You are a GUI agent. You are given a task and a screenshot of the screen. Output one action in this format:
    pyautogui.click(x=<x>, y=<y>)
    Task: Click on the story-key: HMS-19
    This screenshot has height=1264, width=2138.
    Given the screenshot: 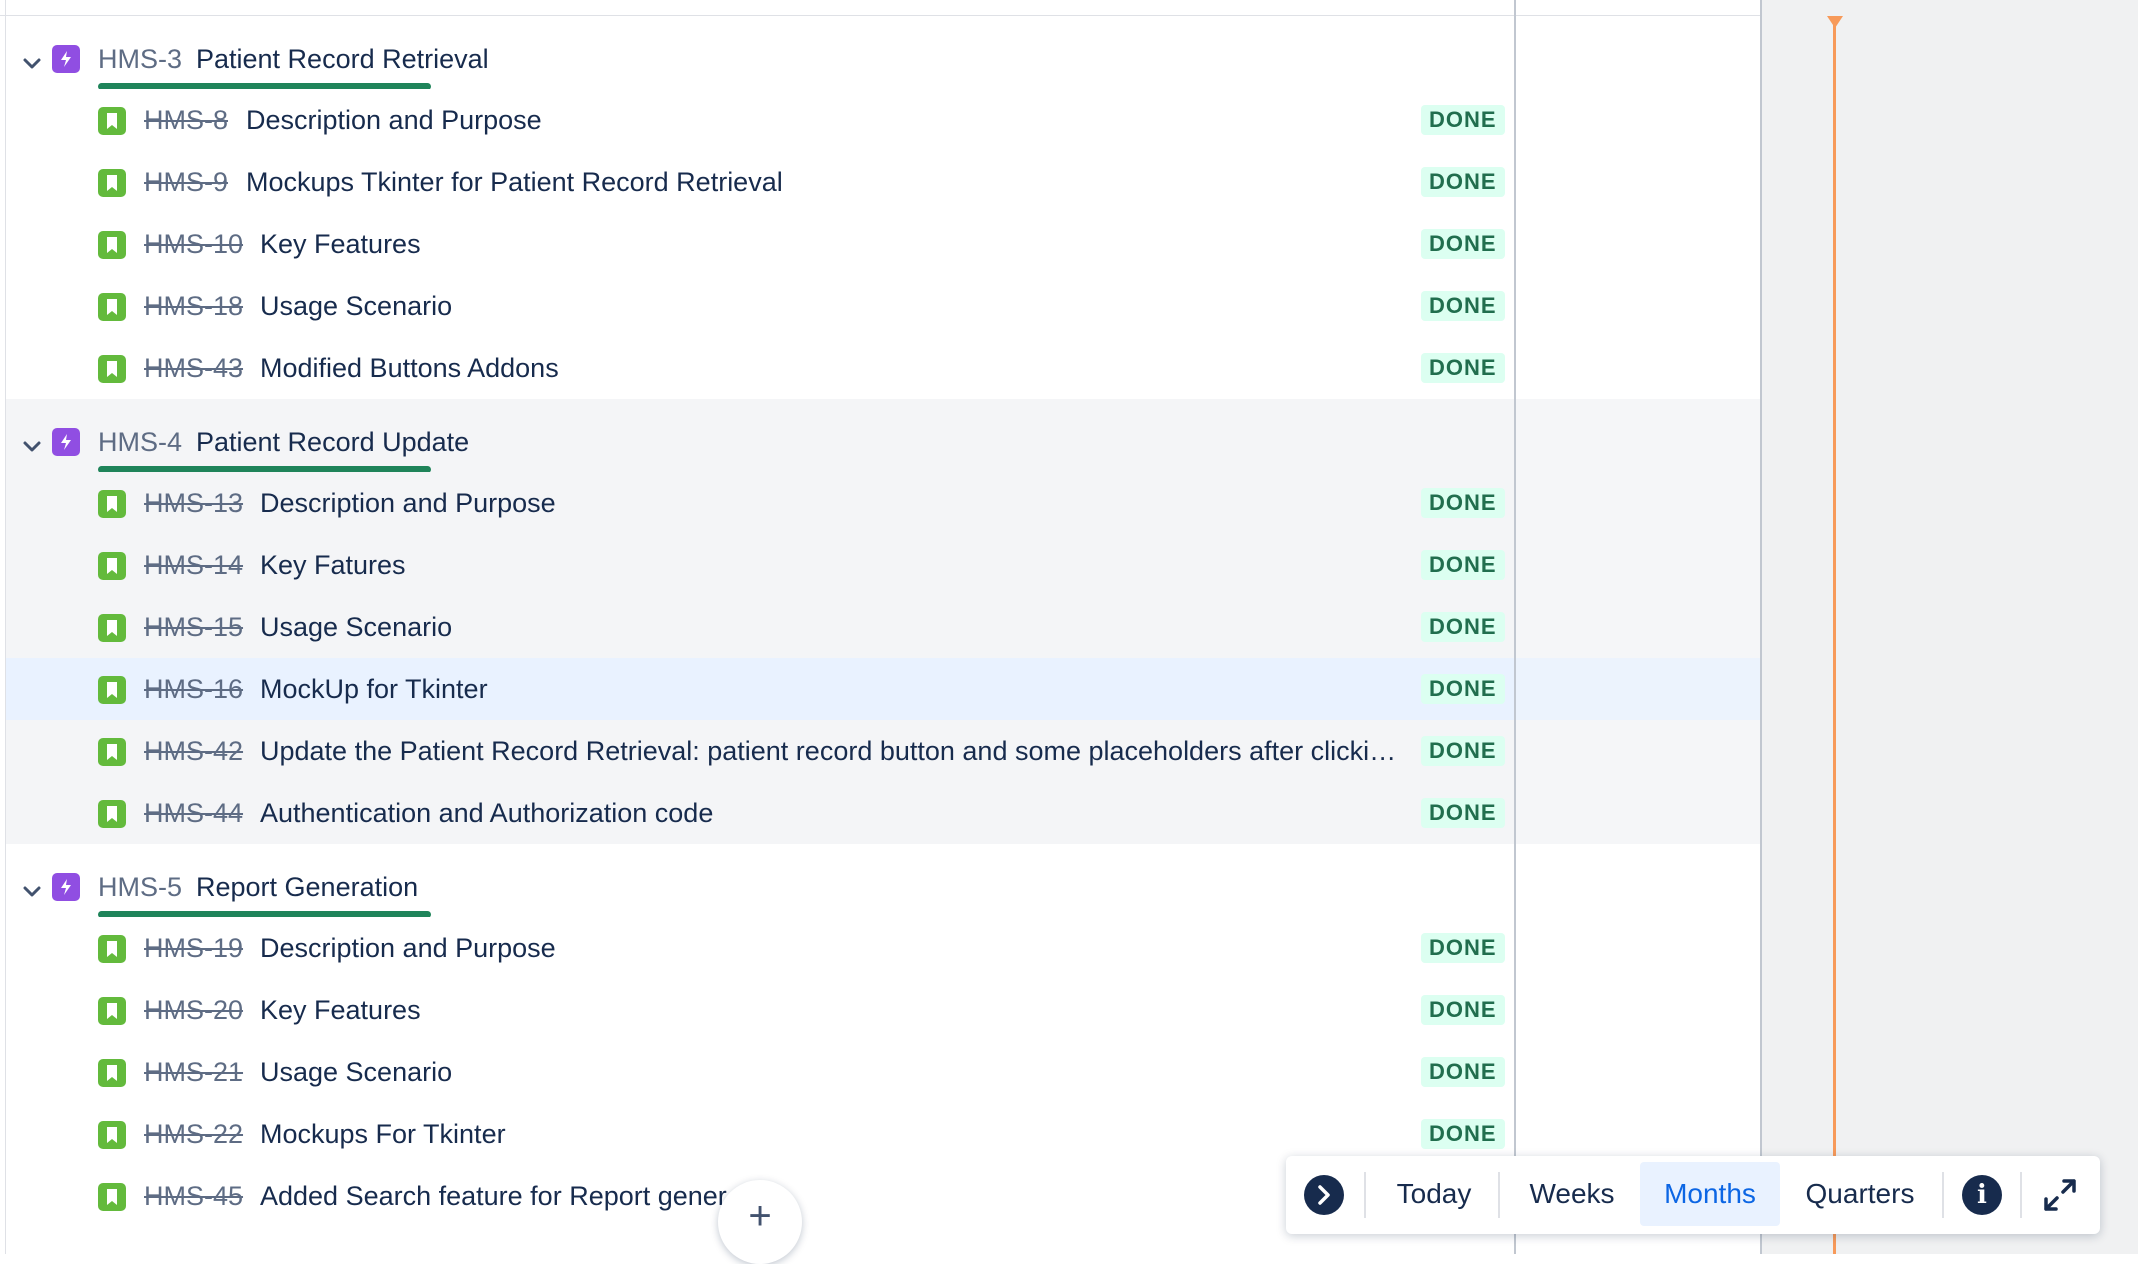 What is the action you would take?
    pyautogui.click(x=193, y=948)
    